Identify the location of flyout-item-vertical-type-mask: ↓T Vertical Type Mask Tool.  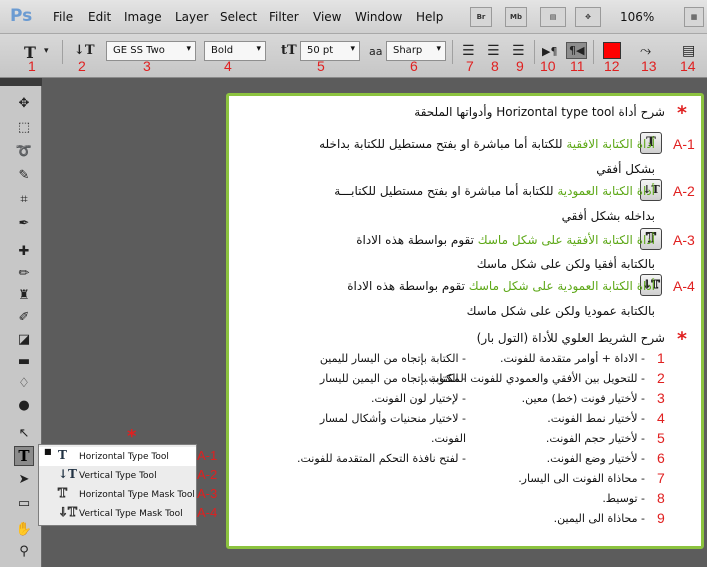
(117, 513).